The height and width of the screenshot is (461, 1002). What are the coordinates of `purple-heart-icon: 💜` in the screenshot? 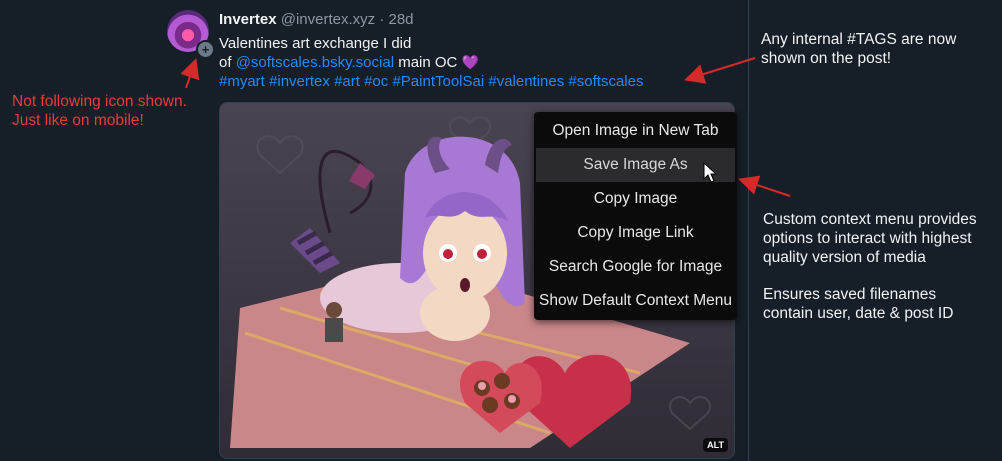 It's located at (470, 62).